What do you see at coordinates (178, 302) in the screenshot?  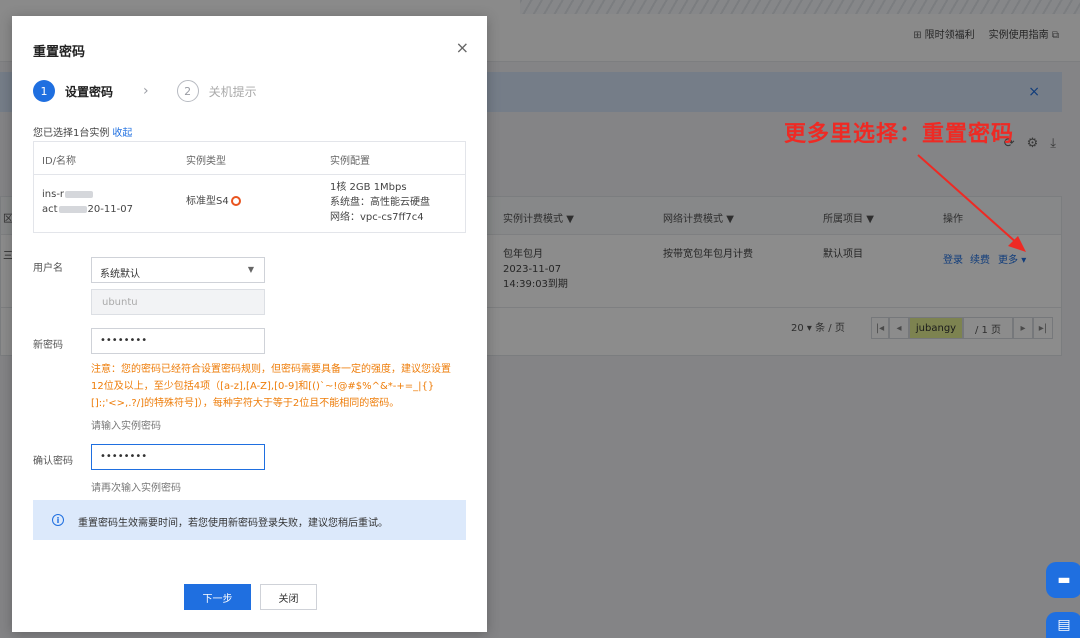 I see `username-field: ubuntu` at bounding box center [178, 302].